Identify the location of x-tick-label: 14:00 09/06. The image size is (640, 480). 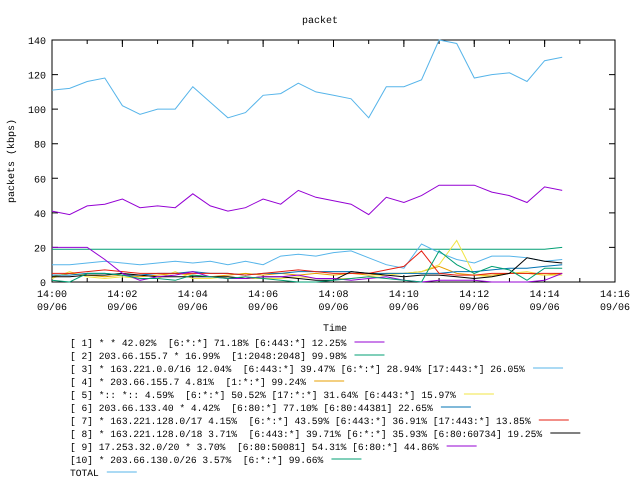
(52, 302).